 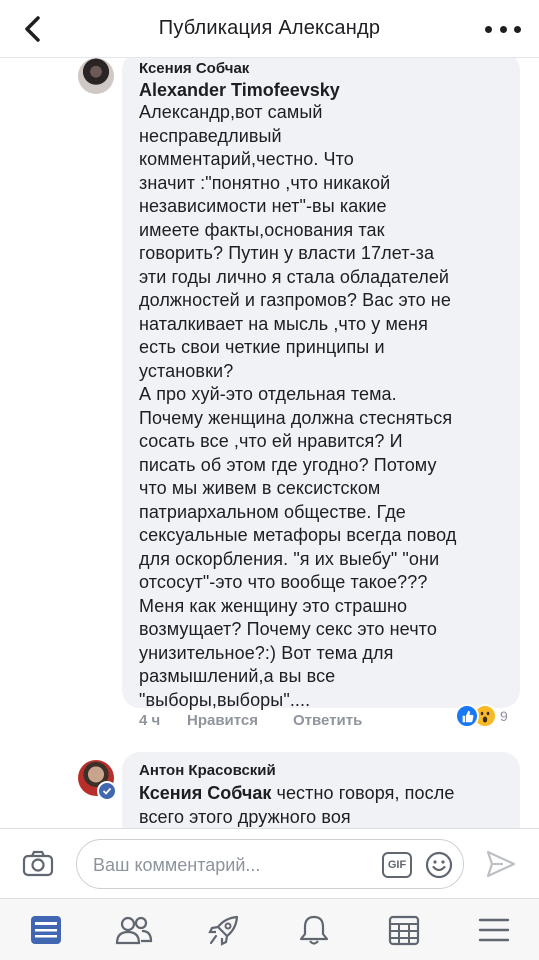 I want to click on emoji-icon, so click(x=439, y=865).